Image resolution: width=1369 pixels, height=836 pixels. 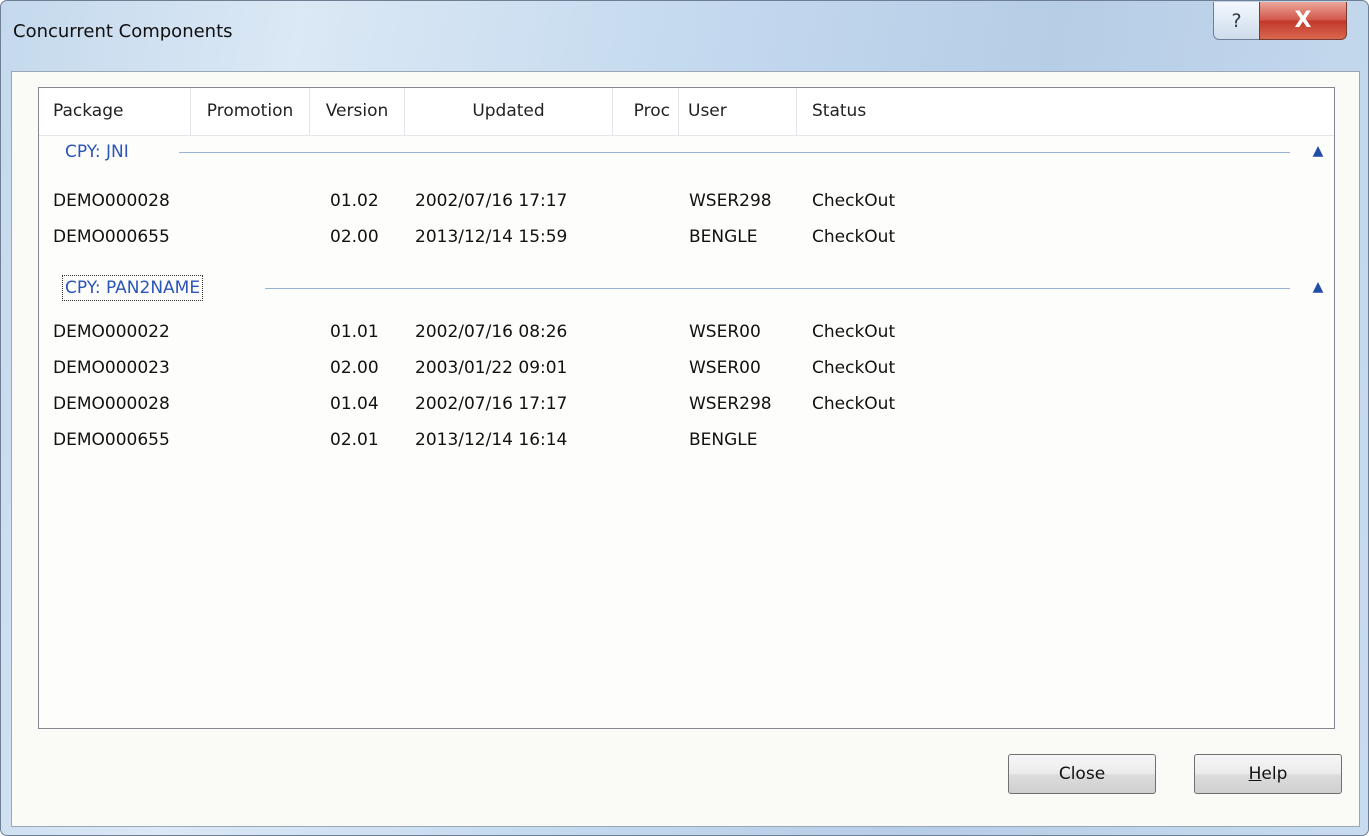 What do you see at coordinates (646, 111) in the screenshot?
I see `column-header-proc: Proc` at bounding box center [646, 111].